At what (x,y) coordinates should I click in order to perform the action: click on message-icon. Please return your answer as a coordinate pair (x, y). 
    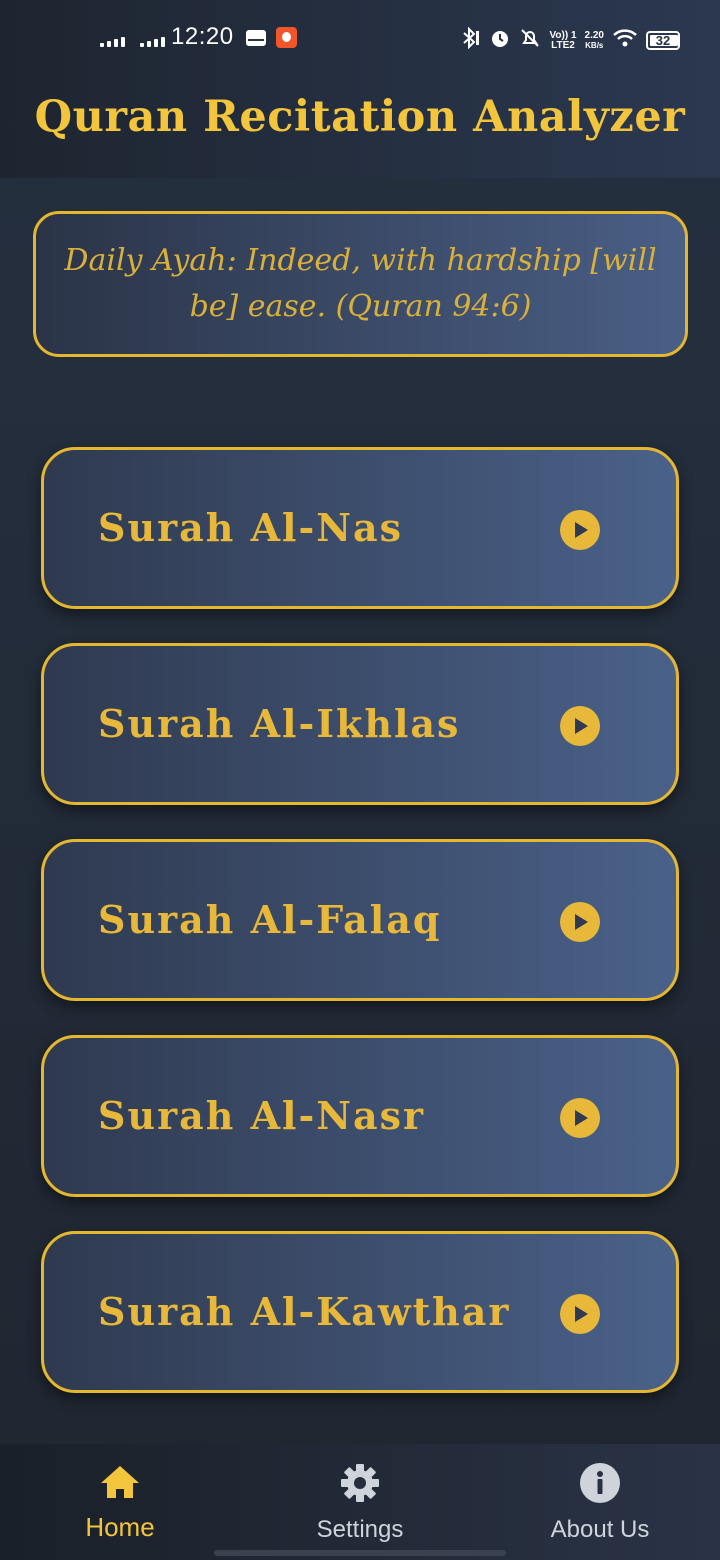
    Looking at the image, I should click on (256, 38).